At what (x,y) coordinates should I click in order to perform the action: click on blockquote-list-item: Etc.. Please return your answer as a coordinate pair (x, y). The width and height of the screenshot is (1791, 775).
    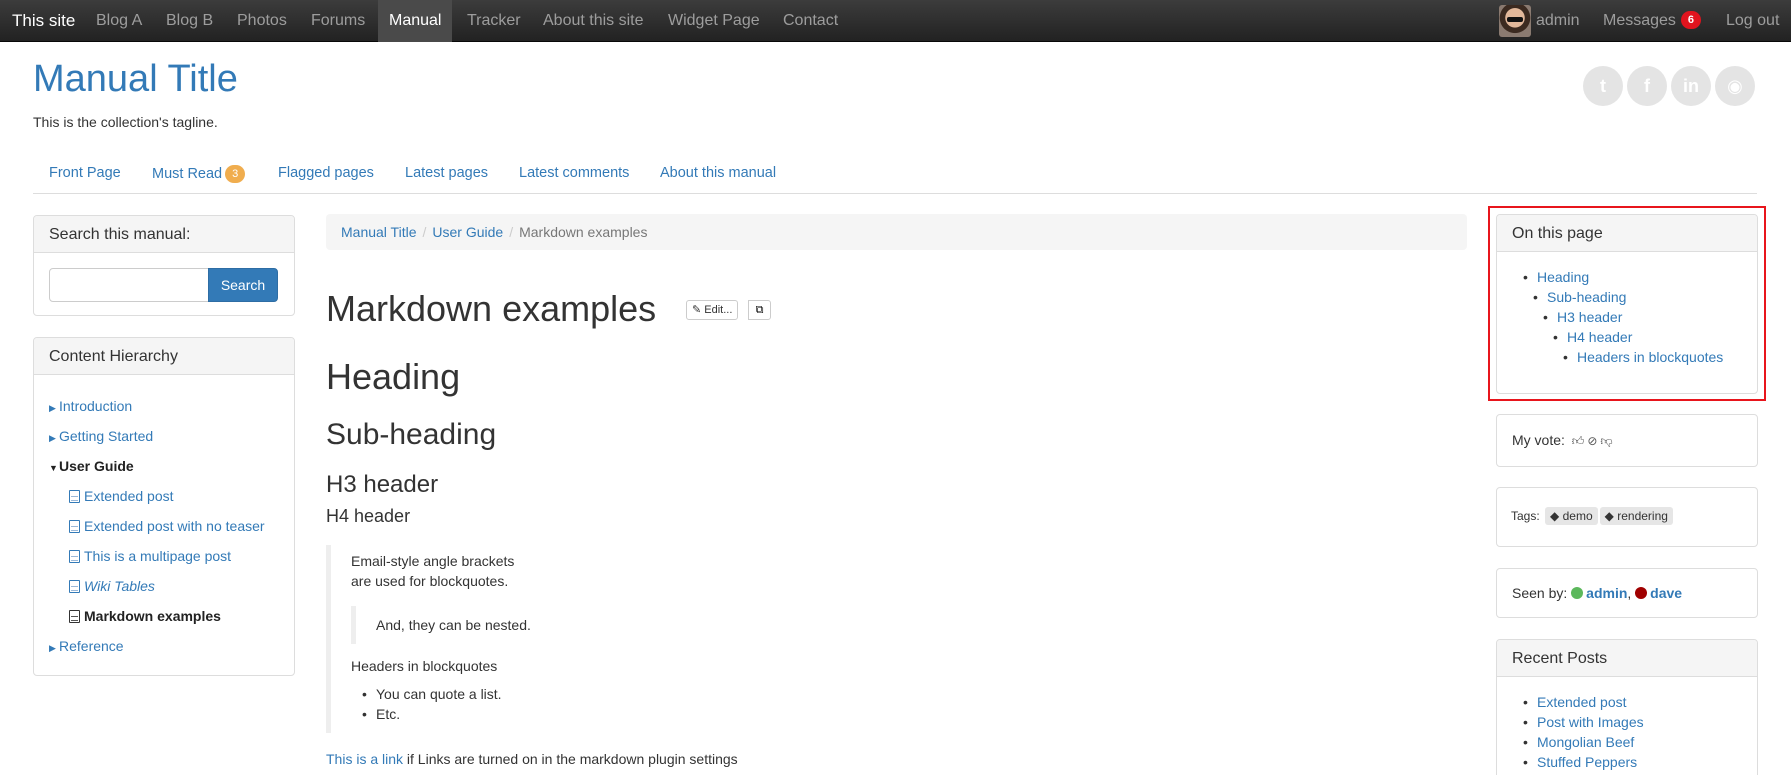
    Looking at the image, I should click on (381, 714).